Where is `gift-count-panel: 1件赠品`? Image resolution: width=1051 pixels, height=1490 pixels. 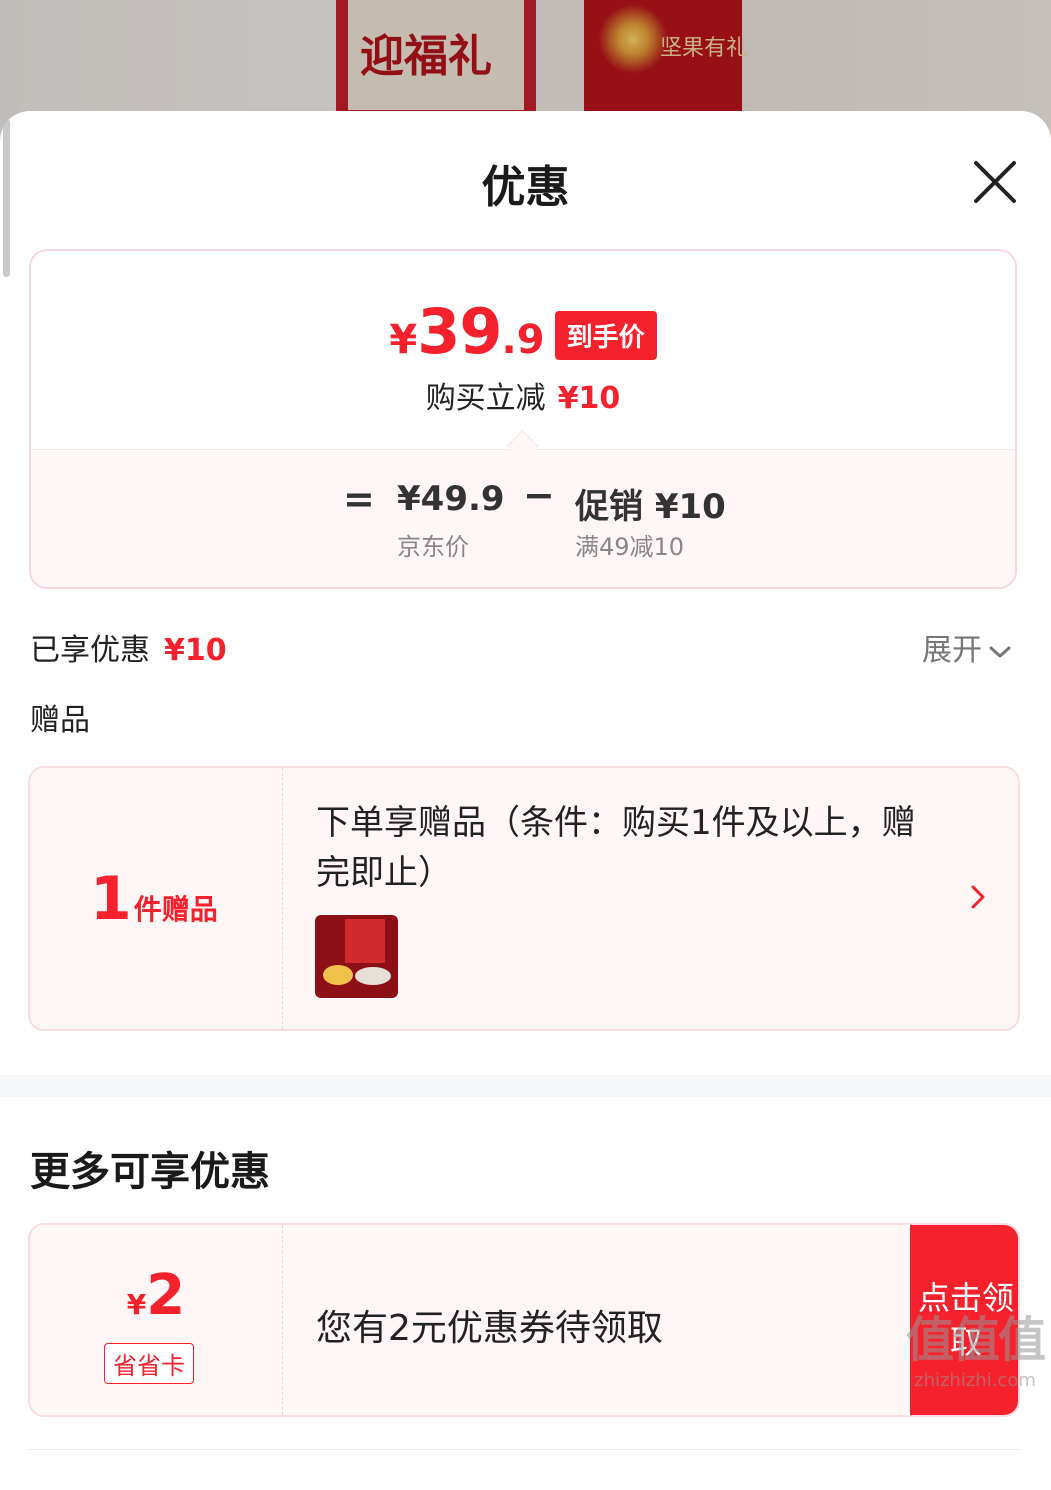 gift-count-panel: 1件赠品 is located at coordinates (156, 898).